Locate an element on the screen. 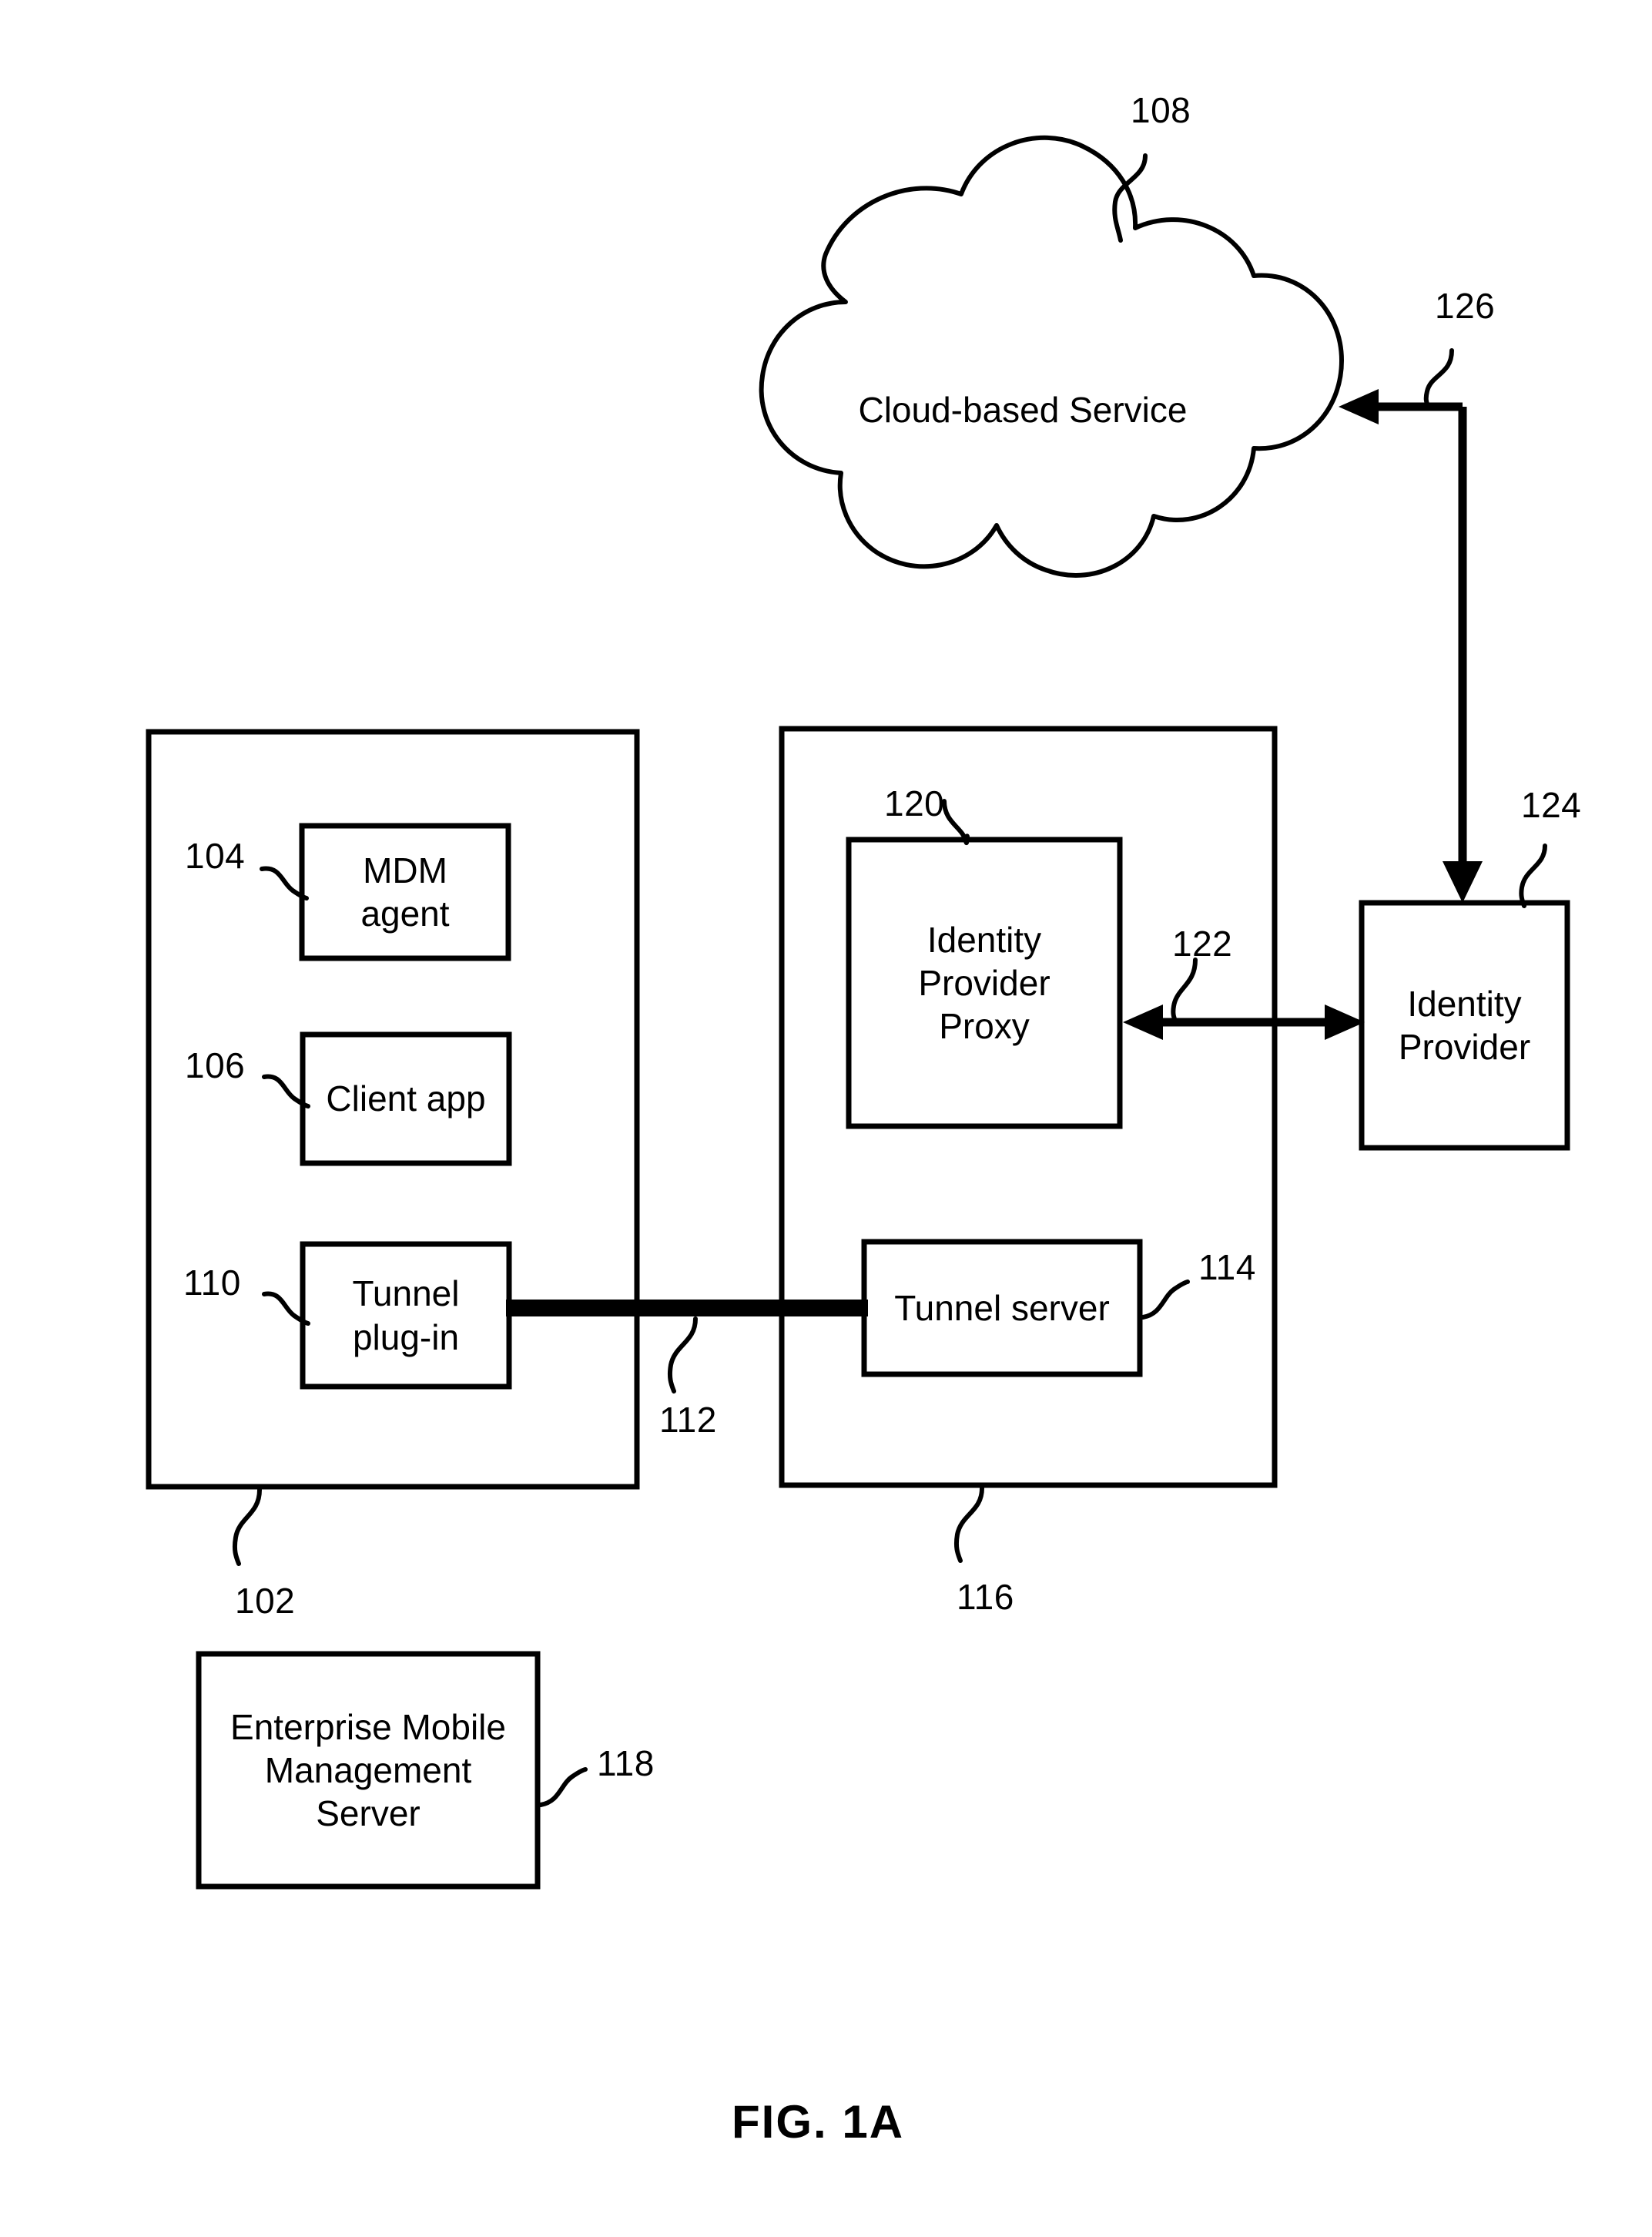 The width and height of the screenshot is (1652, 2237). idp-proxy-line2: Provider is located at coordinates (984, 983).